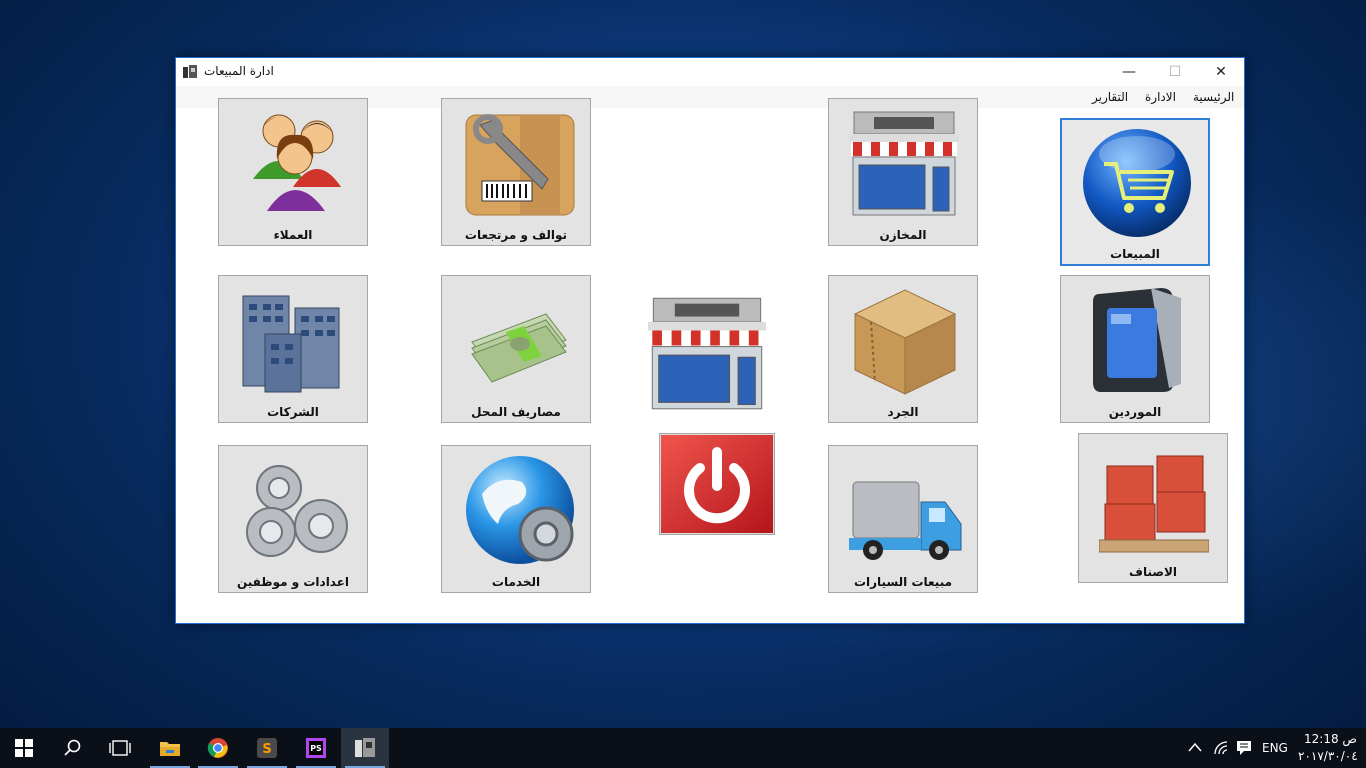  Describe the element at coordinates (905, 342) in the screenshot. I see `cardboard-box-icon` at that location.